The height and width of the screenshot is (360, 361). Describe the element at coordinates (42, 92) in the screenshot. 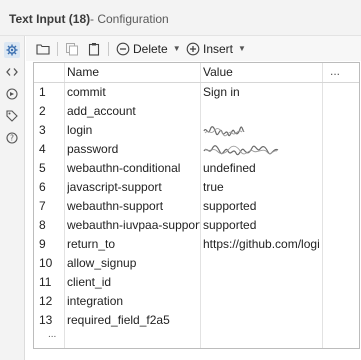

I see `row-number: 1` at that location.